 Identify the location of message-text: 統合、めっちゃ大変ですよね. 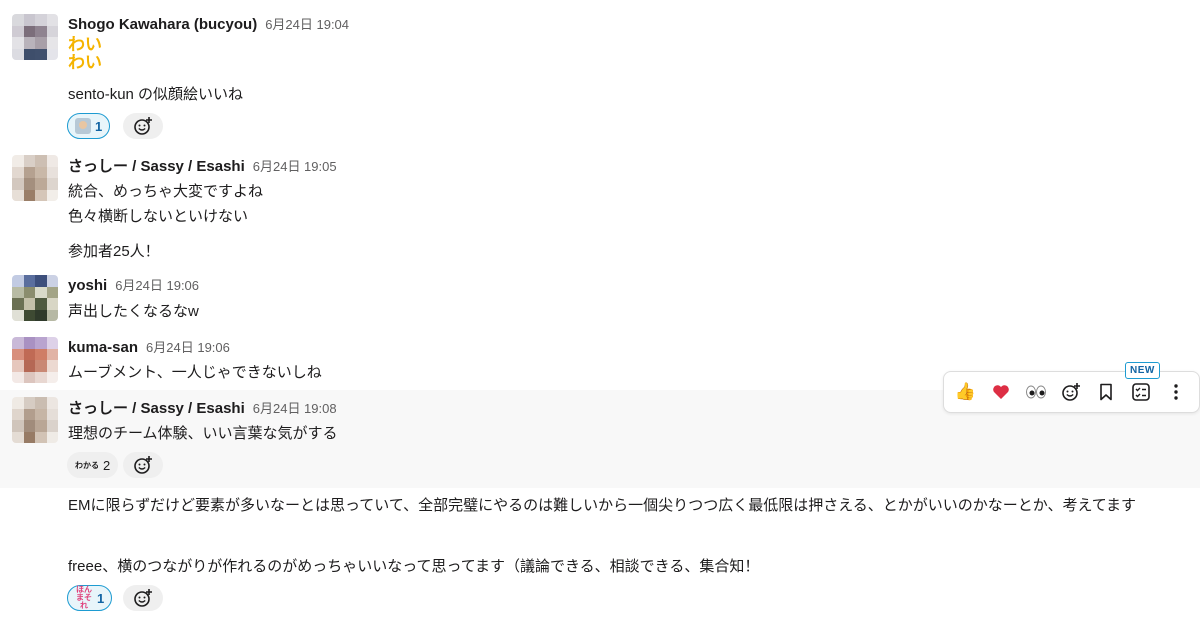
(166, 191).